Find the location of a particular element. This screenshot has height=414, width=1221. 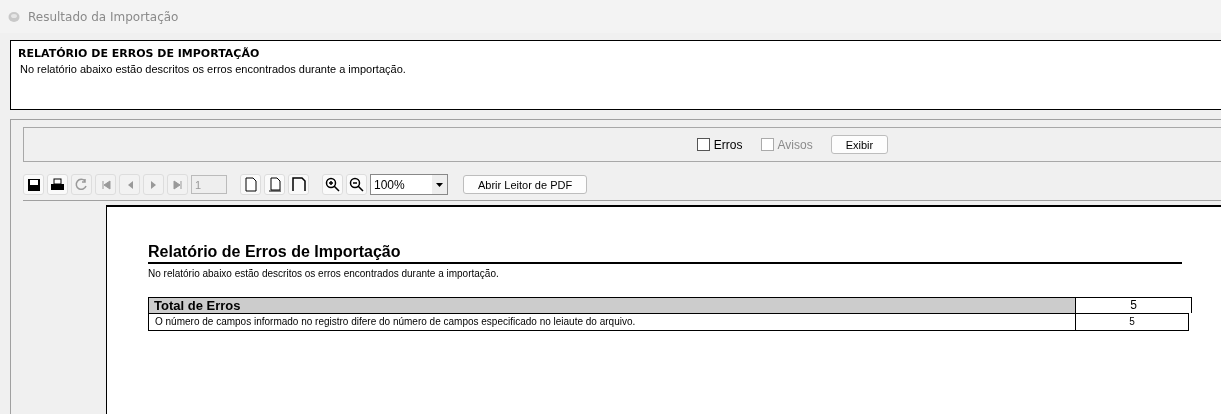

page-width-icon is located at coordinates (274, 184).